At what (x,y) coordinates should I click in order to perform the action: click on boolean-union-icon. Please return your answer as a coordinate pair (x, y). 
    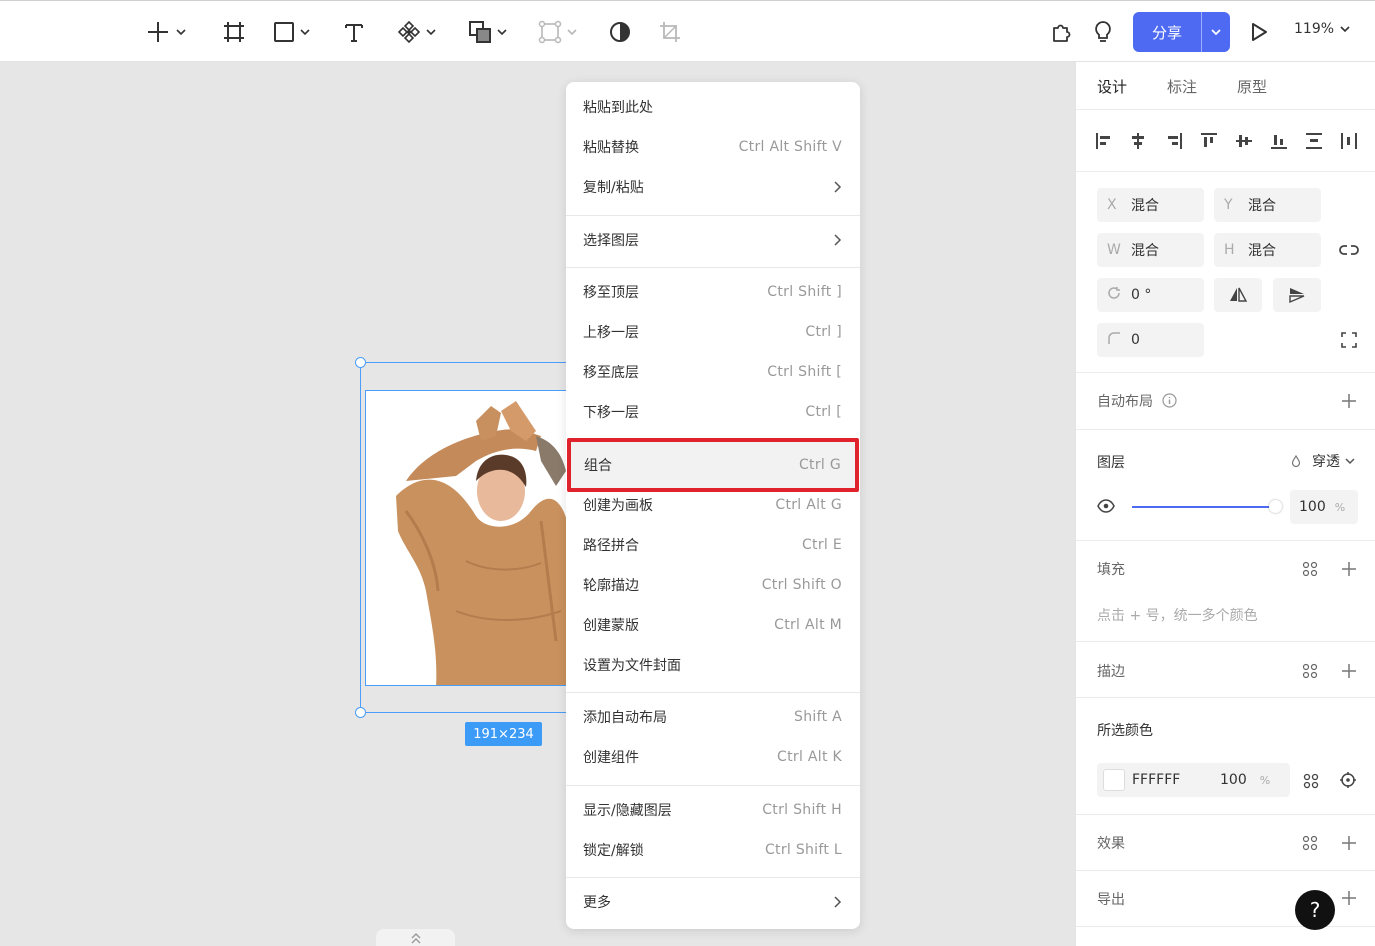
    Looking at the image, I should click on (480, 32).